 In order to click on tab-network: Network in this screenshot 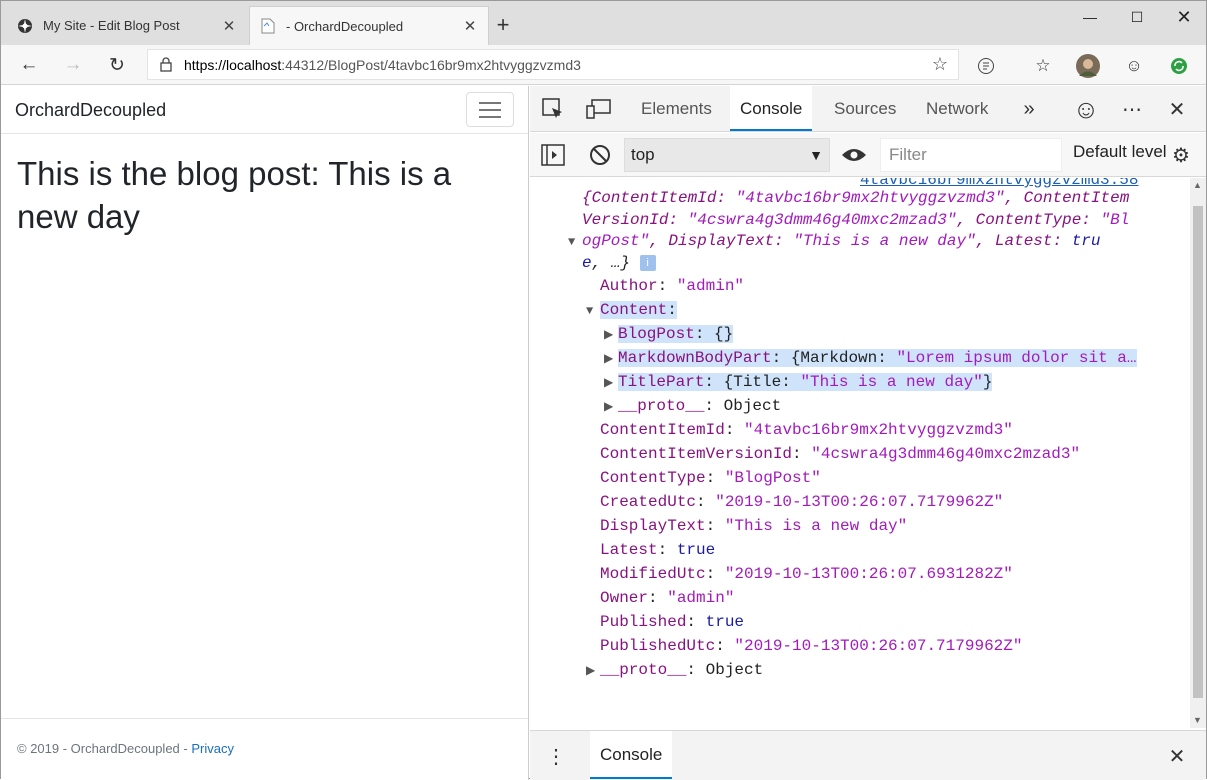, I will do `click(957, 108)`.